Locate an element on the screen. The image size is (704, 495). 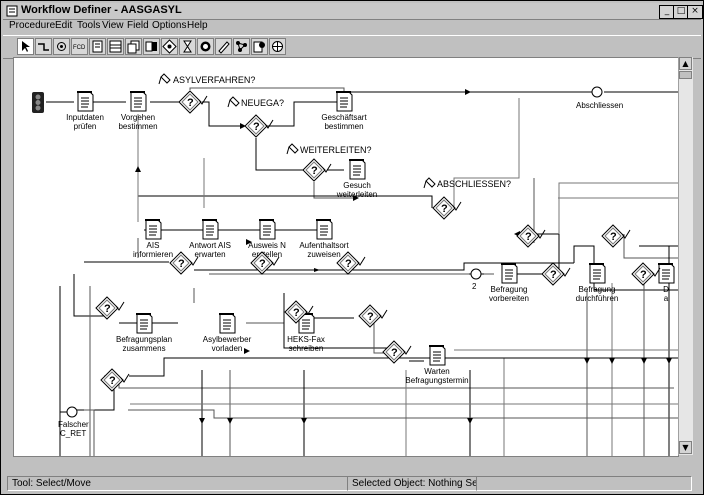
task-asylbewerber-vorladen: Asylbewerbervorladen is located at coordinates (227, 332).